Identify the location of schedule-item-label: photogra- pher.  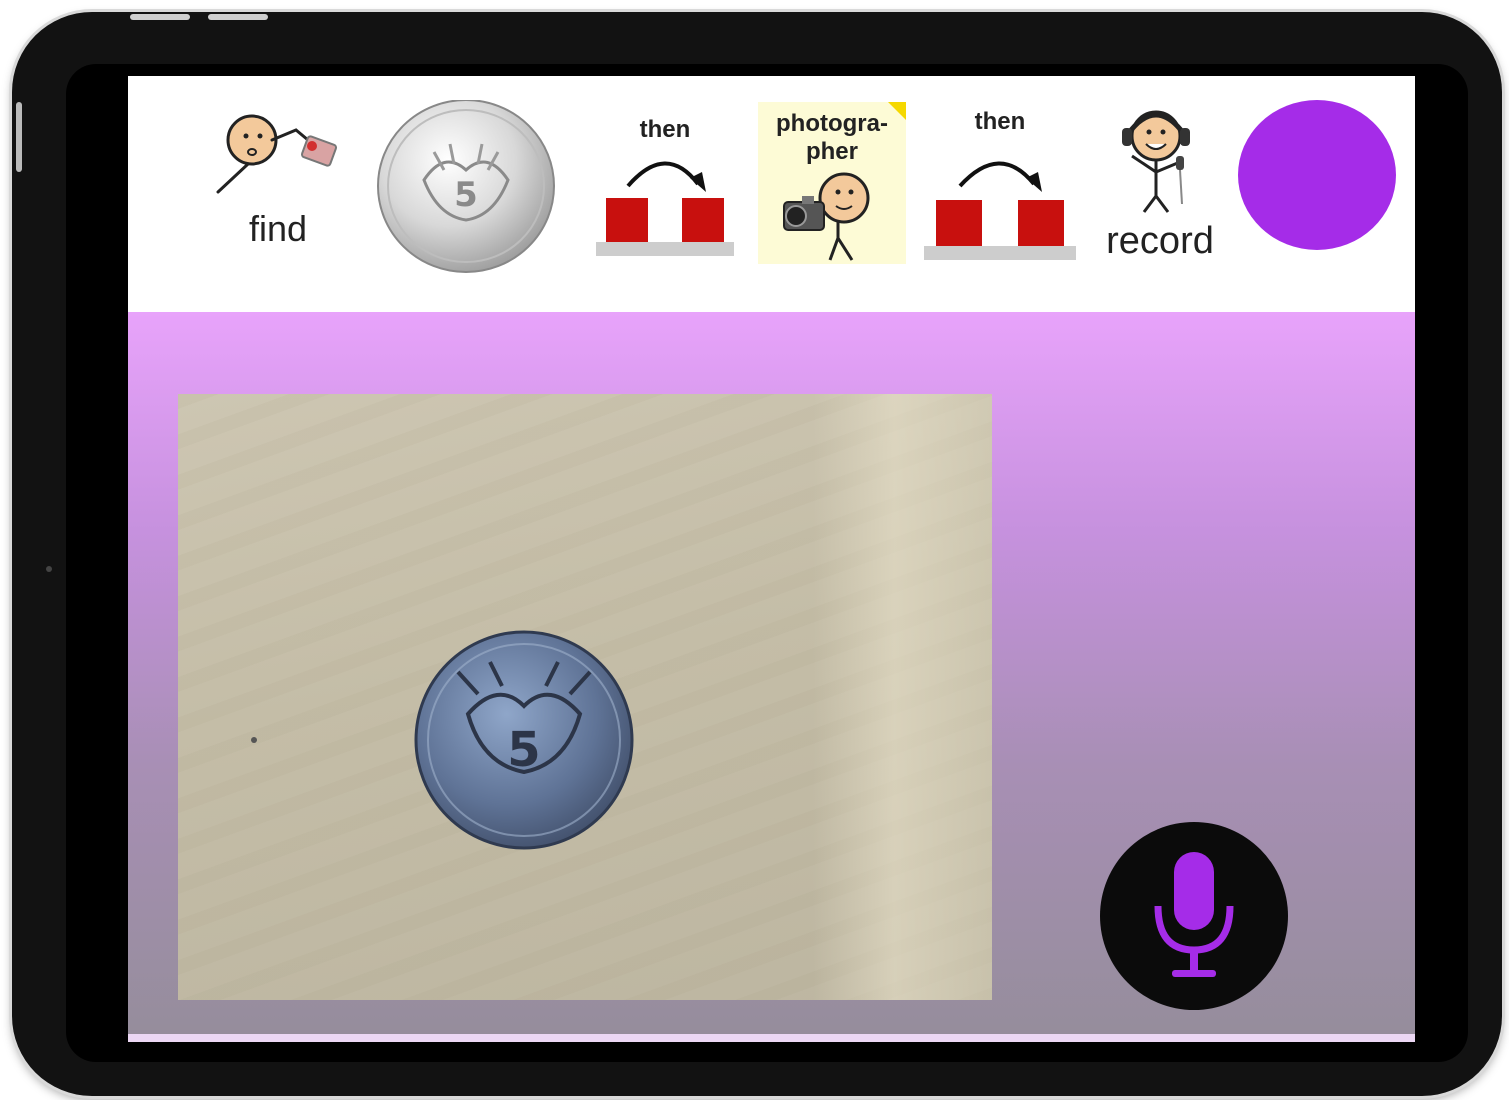
(832, 137).